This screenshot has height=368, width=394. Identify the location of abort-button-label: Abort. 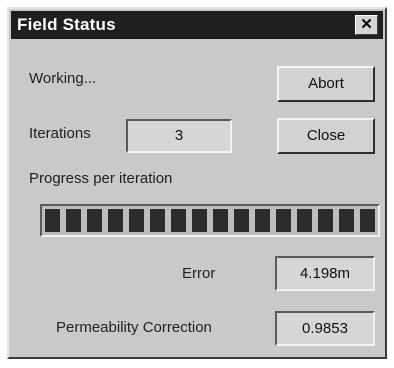
(326, 83).